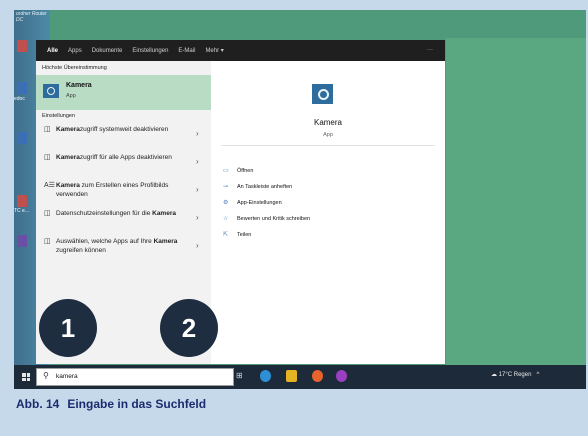 The width and height of the screenshot is (588, 436). What do you see at coordinates (38, 404) in the screenshot?
I see `figure-number: Abb. 14` at bounding box center [38, 404].